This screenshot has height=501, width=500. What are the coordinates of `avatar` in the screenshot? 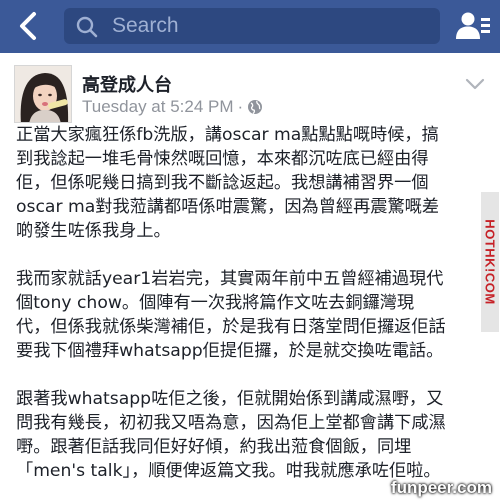 It's located at (43, 94).